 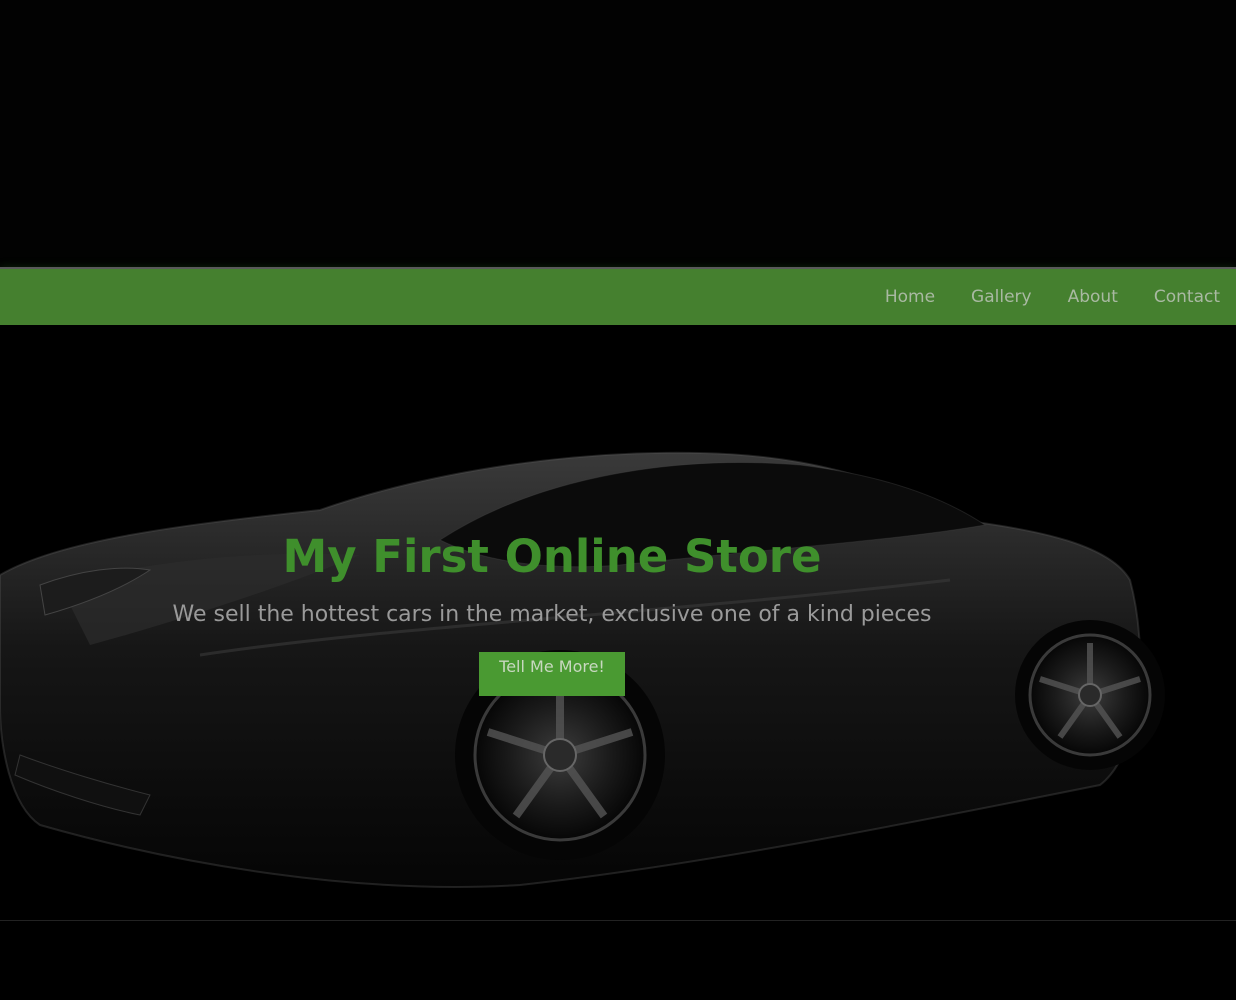 I want to click on nav-links: Home Gallery About Contact, so click(x=1052, y=297).